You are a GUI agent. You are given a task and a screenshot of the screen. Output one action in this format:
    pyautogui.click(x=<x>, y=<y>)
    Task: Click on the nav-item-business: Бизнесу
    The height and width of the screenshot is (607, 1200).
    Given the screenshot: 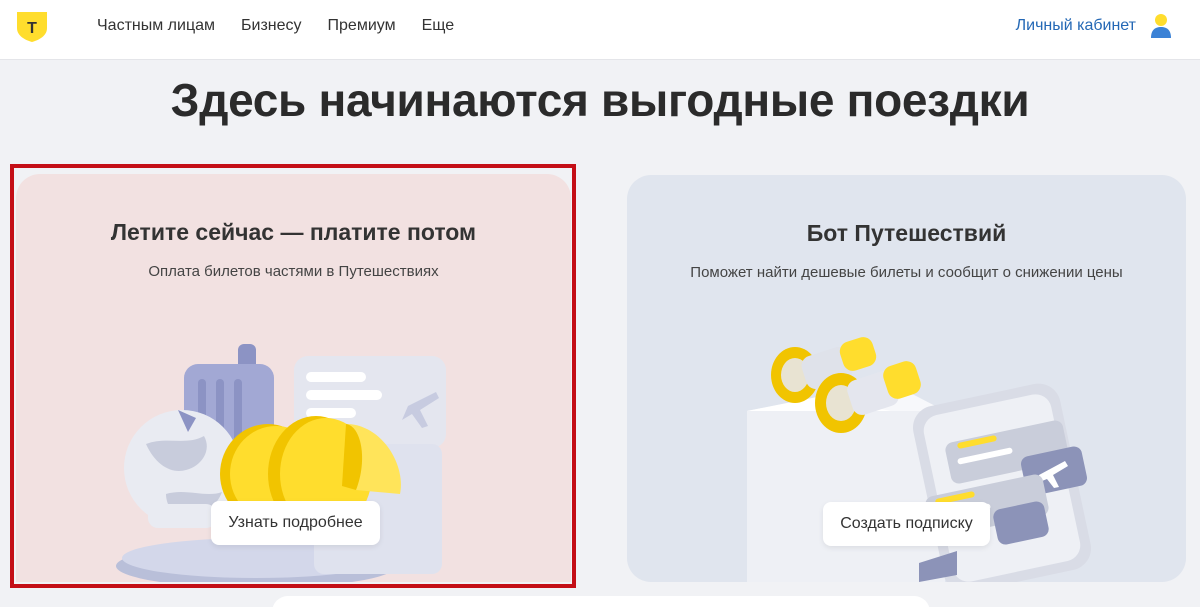 What is the action you would take?
    pyautogui.click(x=271, y=26)
    